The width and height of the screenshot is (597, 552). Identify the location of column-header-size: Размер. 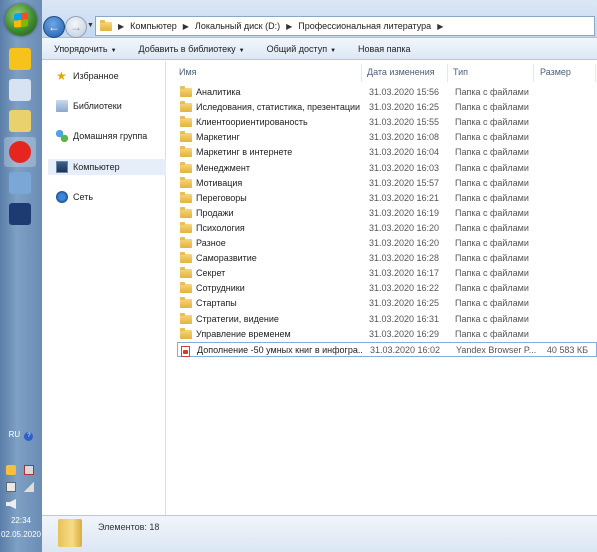
(555, 72).